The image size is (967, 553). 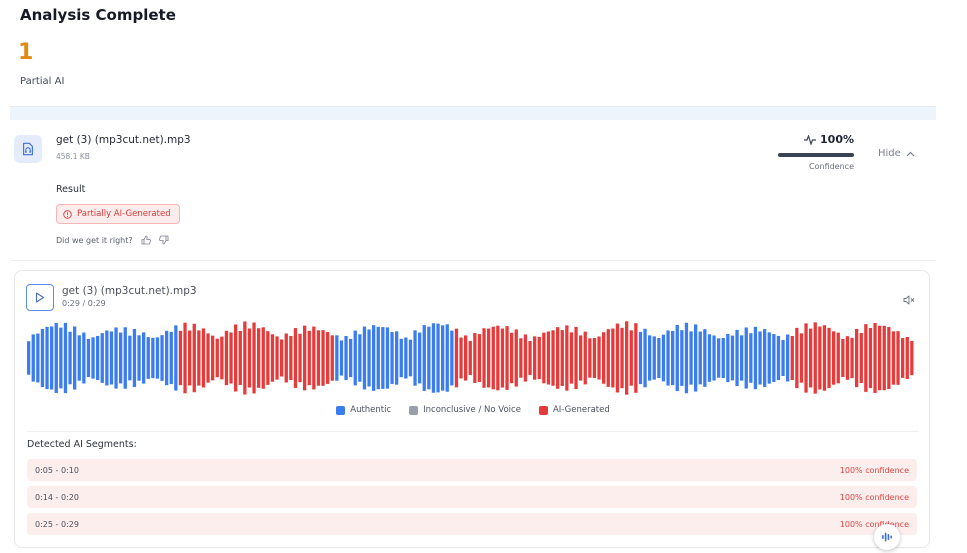 I want to click on chevron-up-icon, so click(x=910, y=153).